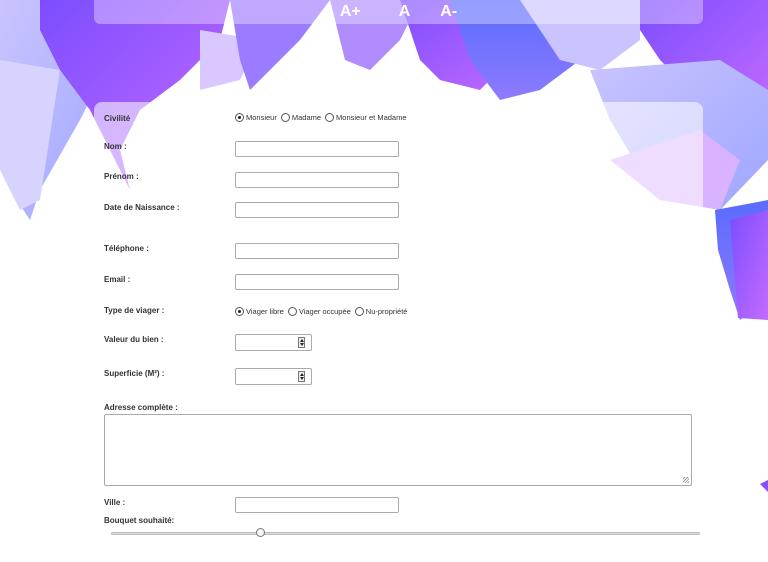 The image size is (768, 562). Describe the element at coordinates (126, 248) in the screenshot. I see `telephone-label: Téléphone :` at that location.